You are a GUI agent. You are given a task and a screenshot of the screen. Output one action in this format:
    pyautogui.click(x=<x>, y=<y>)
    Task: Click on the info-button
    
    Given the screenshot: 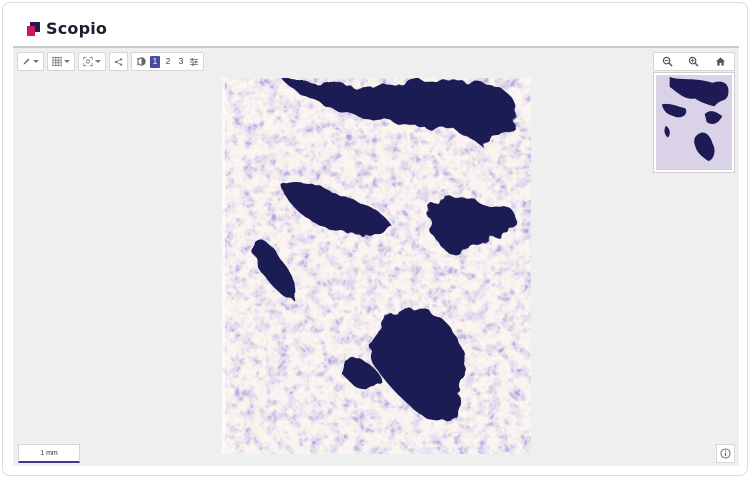 What is the action you would take?
    pyautogui.click(x=725, y=453)
    